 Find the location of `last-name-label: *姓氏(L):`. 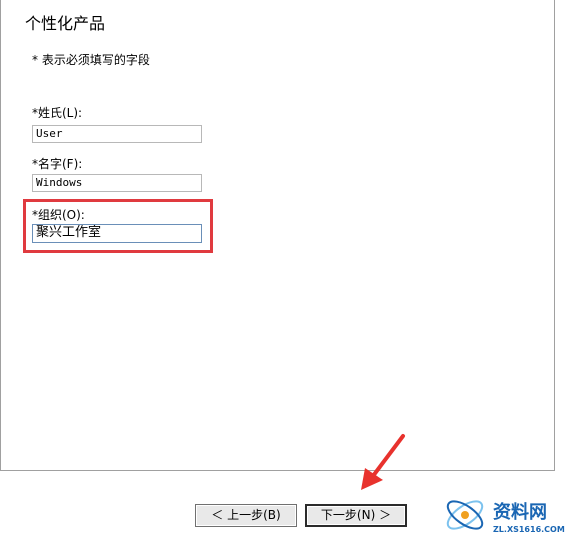

last-name-label: *姓氏(L): is located at coordinates (57, 113).